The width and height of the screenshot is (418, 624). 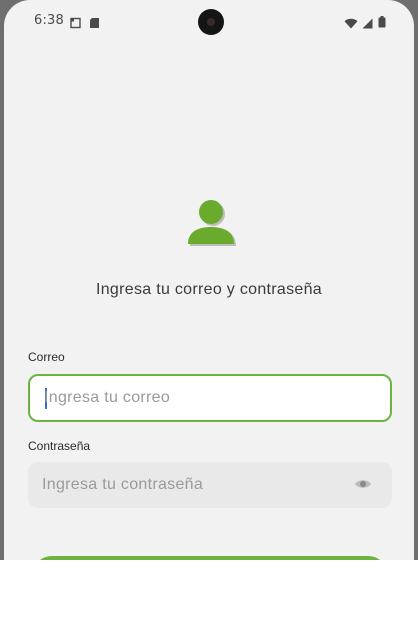 What do you see at coordinates (194, 398) in the screenshot?
I see `email-input` at bounding box center [194, 398].